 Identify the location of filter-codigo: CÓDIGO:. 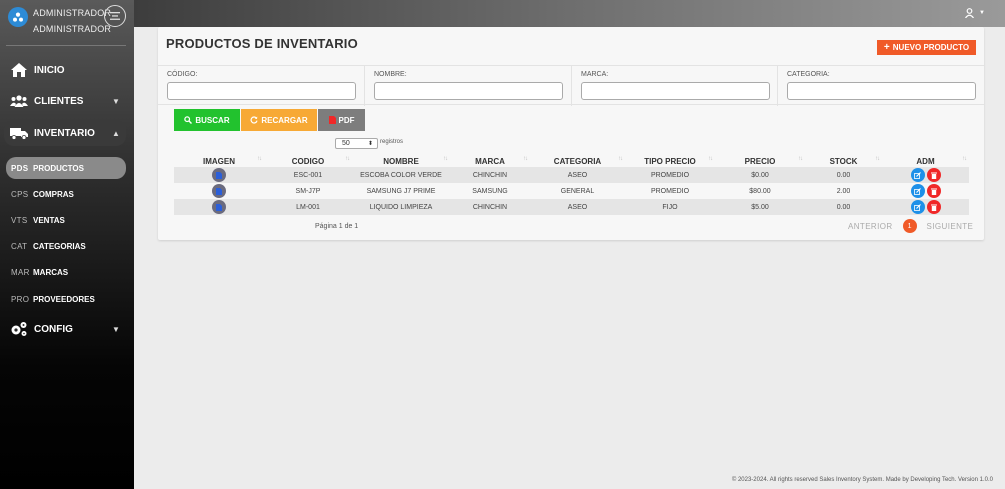
(261, 86).